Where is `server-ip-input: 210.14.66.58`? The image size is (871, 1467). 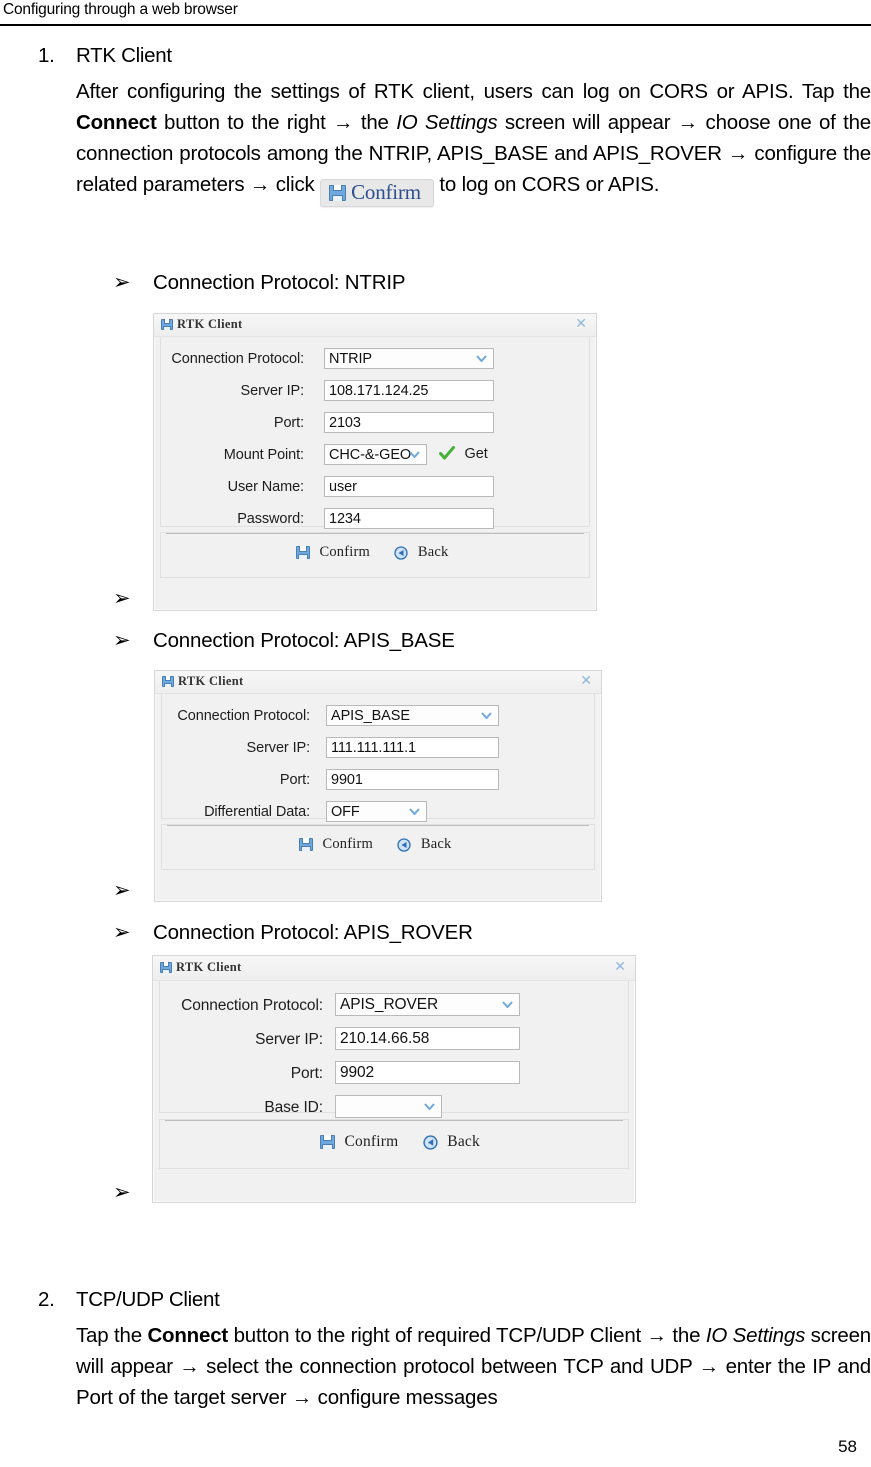
server-ip-input: 210.14.66.58 is located at coordinates (427, 1038).